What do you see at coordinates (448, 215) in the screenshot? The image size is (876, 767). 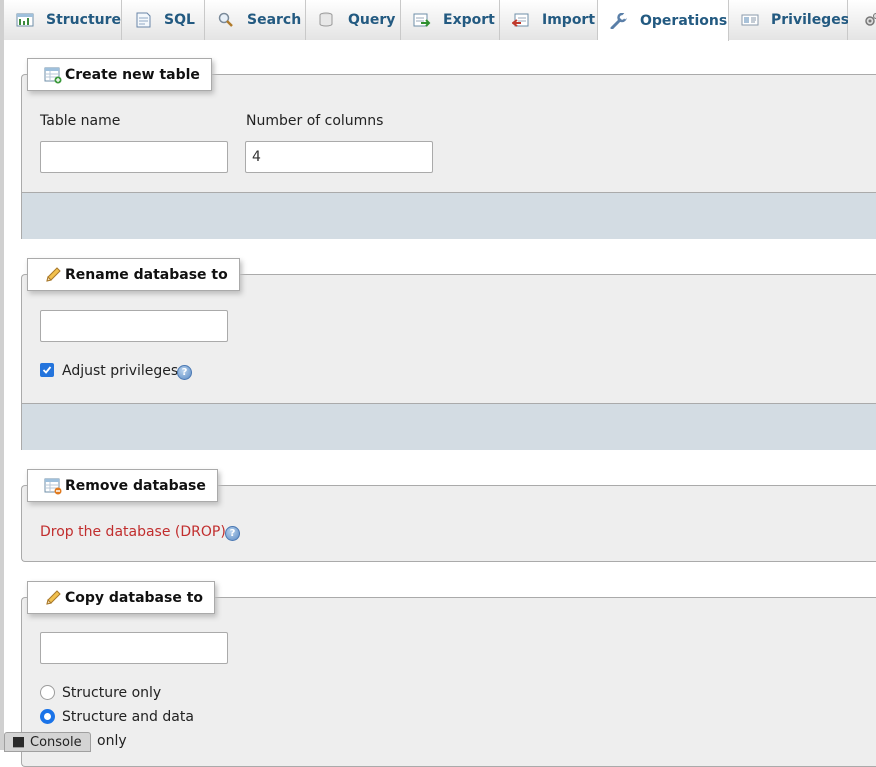 I see `create-table-action-bar` at bounding box center [448, 215].